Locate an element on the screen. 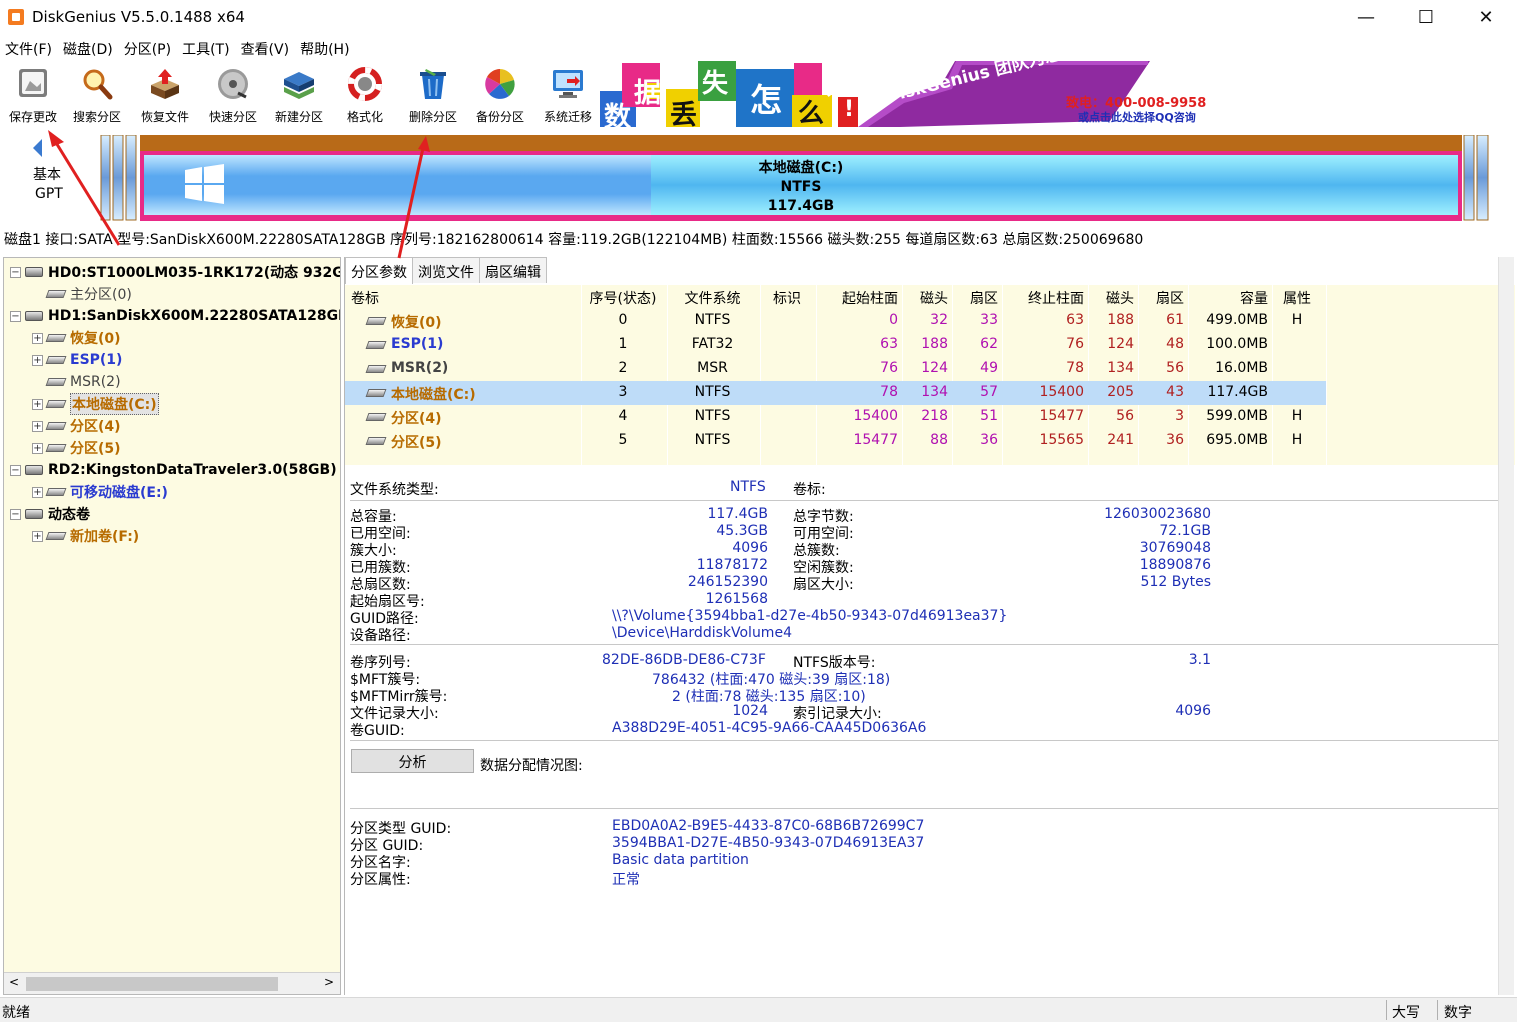  scroll-right-icon: > is located at coordinates (329, 982).